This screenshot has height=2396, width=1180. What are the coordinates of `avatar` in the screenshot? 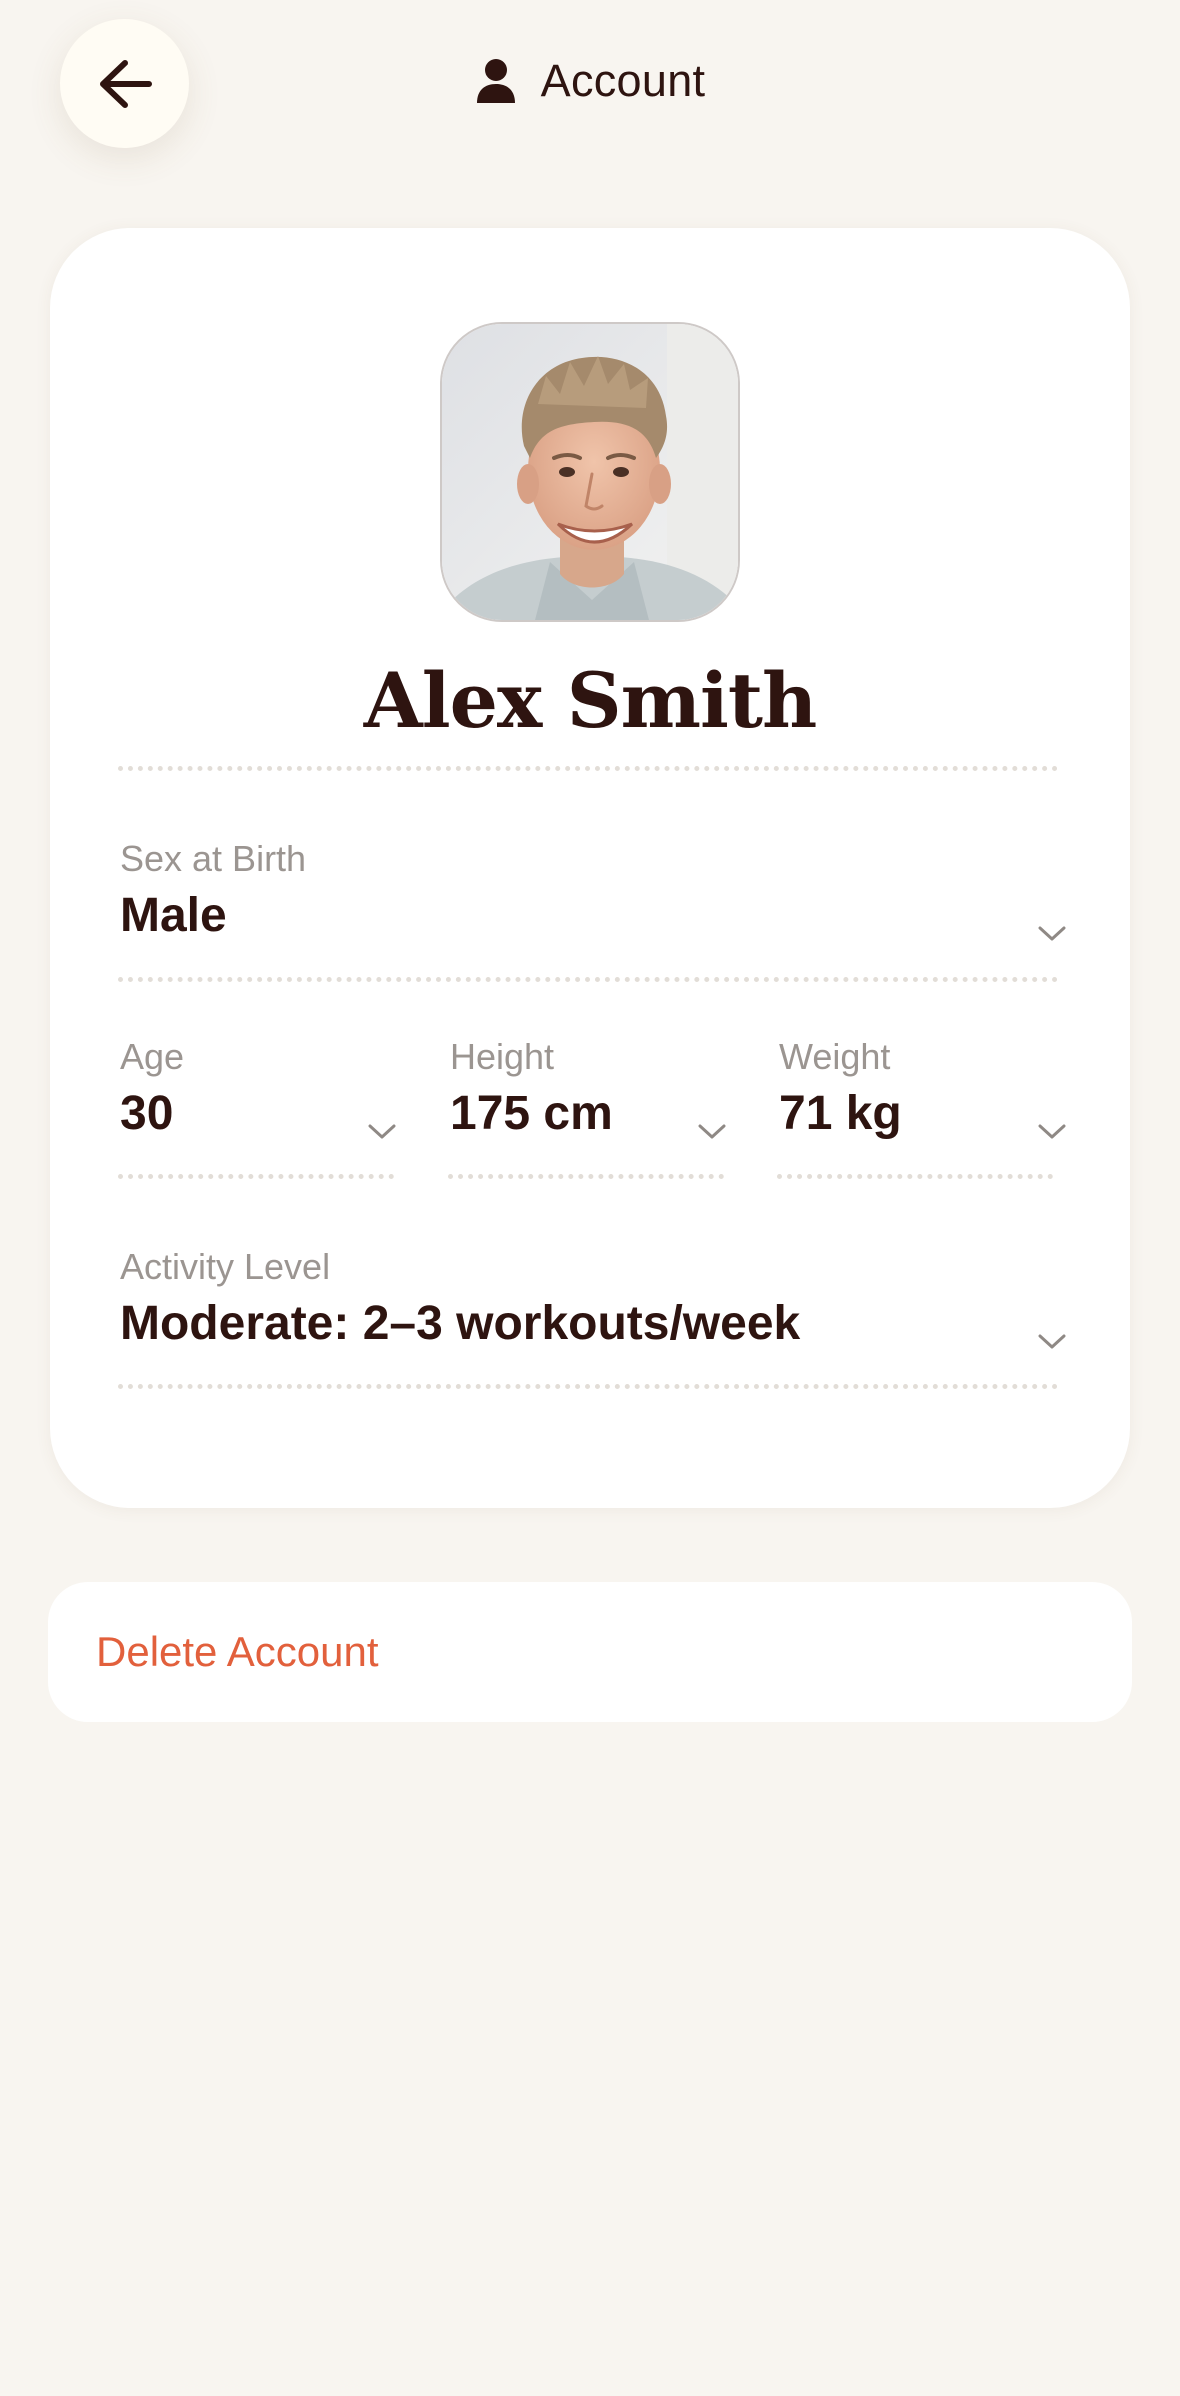 It's located at (590, 472).